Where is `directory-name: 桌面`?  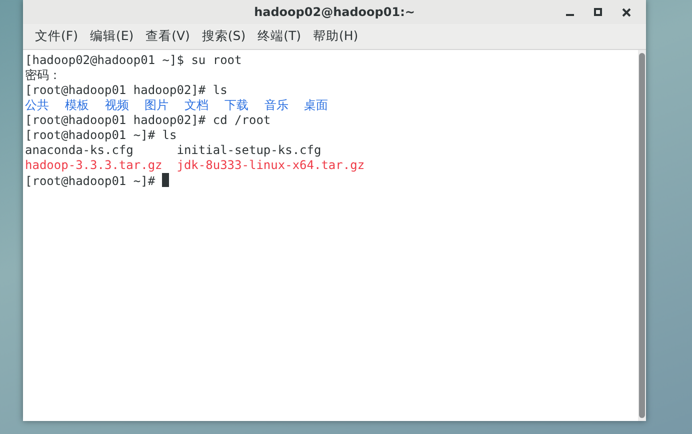
directory-name: 桌面 is located at coordinates (316, 105).